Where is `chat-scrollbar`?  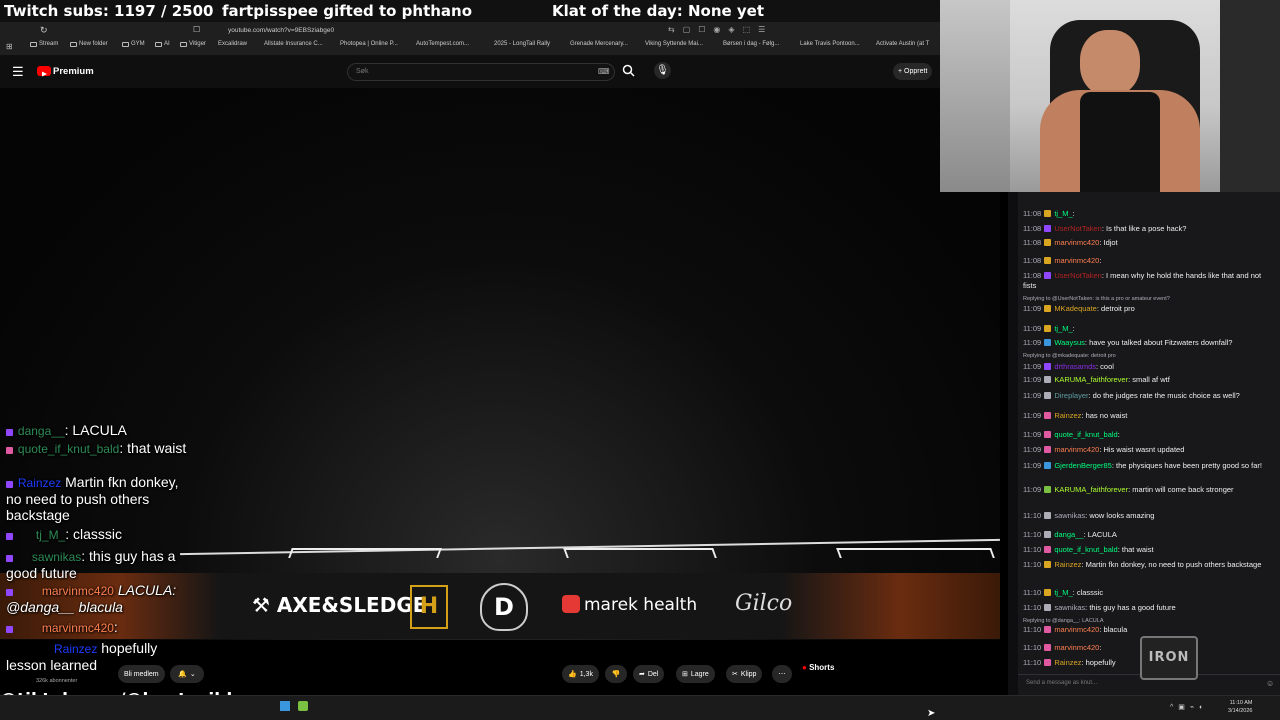 chat-scrollbar is located at coordinates (1013, 443).